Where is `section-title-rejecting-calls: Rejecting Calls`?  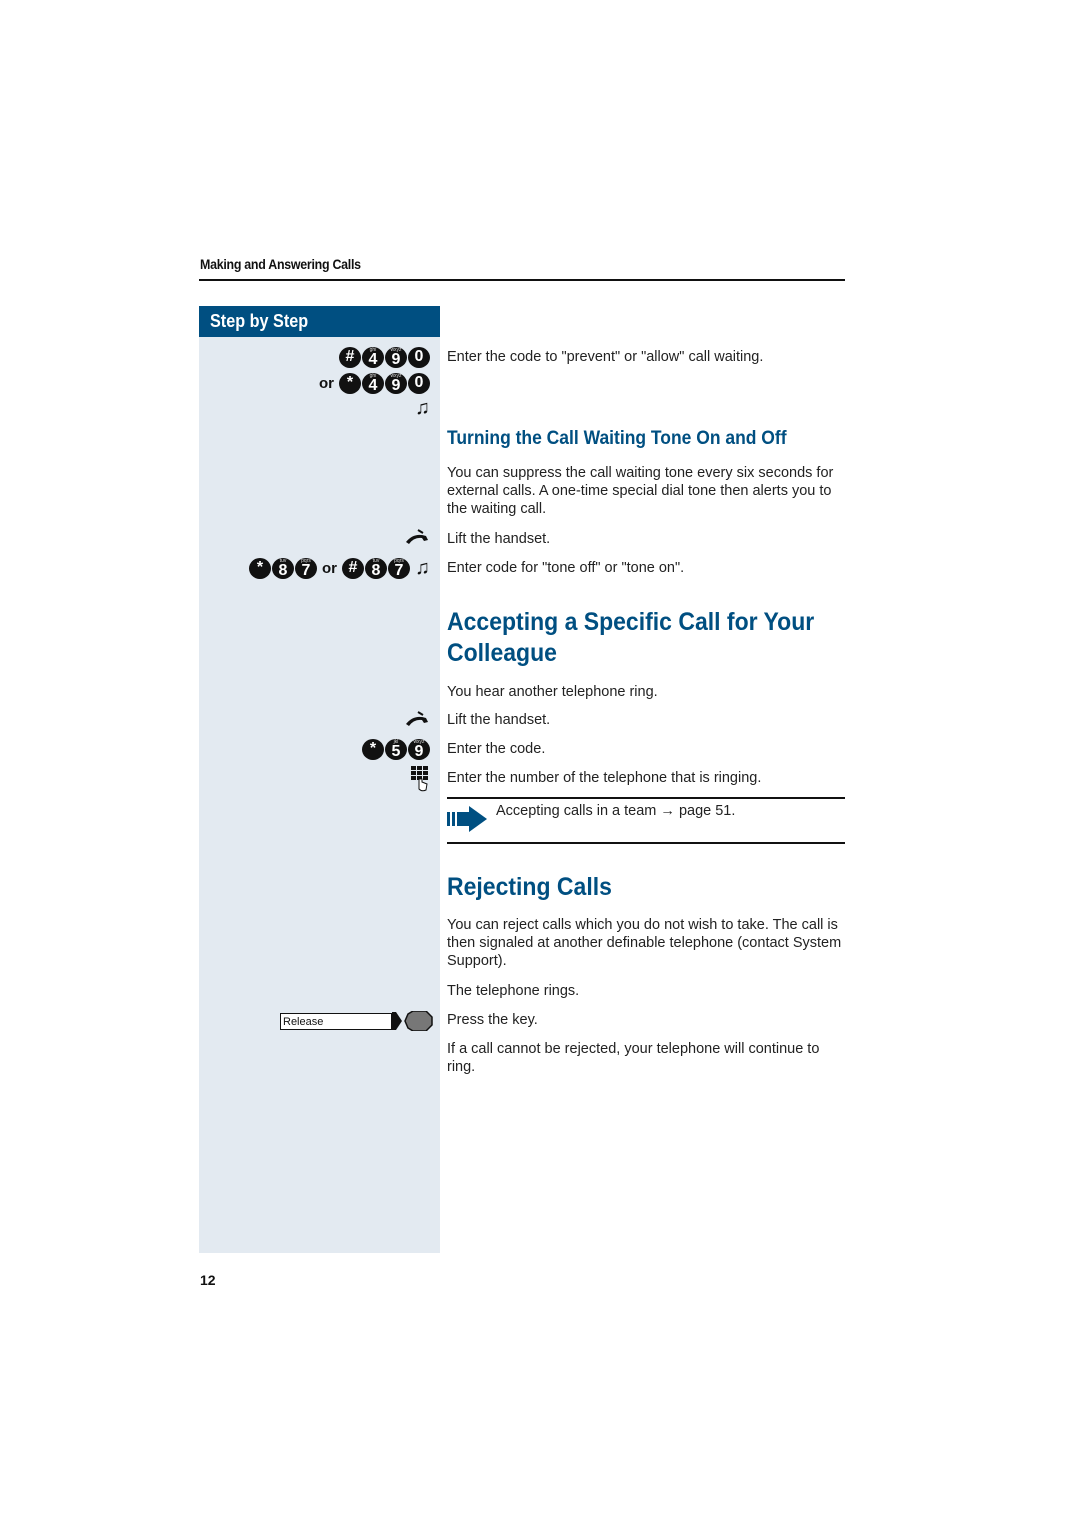 section-title-rejecting-calls: Rejecting Calls is located at coordinates (529, 887).